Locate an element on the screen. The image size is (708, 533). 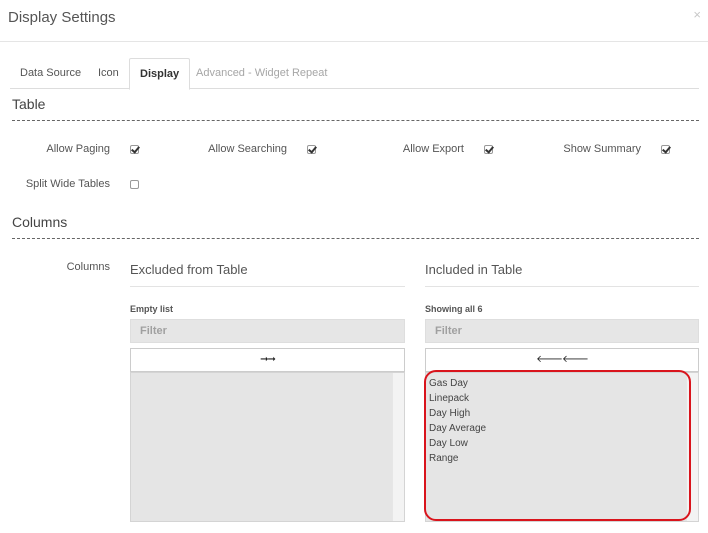
split-wide-tables-checkbox is located at coordinates (134, 184).